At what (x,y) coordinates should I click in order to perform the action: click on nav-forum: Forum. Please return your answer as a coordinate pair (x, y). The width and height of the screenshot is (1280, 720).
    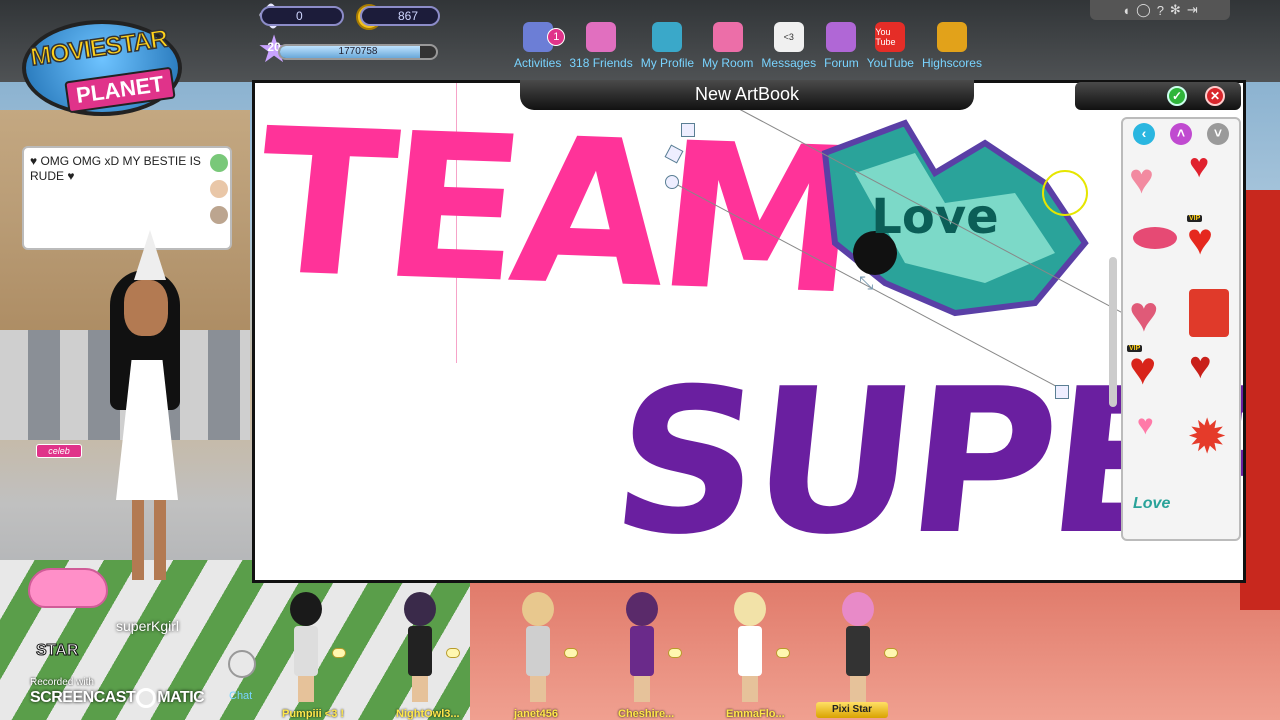
    Looking at the image, I should click on (841, 39).